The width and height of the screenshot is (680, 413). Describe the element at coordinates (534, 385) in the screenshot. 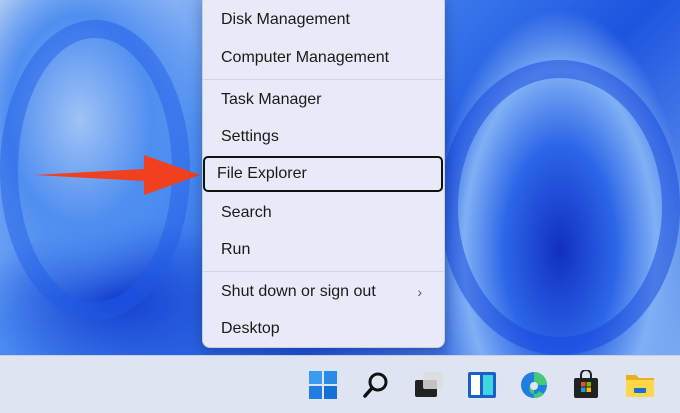

I see `edge-icon` at that location.